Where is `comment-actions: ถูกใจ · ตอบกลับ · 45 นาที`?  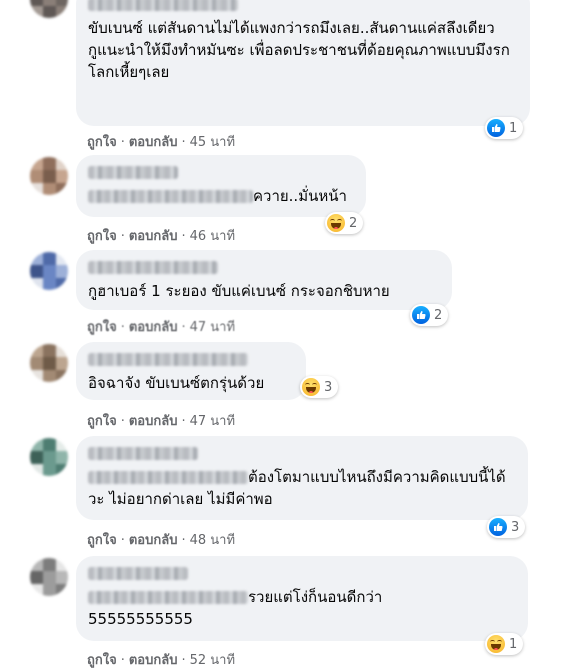 comment-actions: ถูกใจ · ตอบกลับ · 45 นาที is located at coordinates (161, 142).